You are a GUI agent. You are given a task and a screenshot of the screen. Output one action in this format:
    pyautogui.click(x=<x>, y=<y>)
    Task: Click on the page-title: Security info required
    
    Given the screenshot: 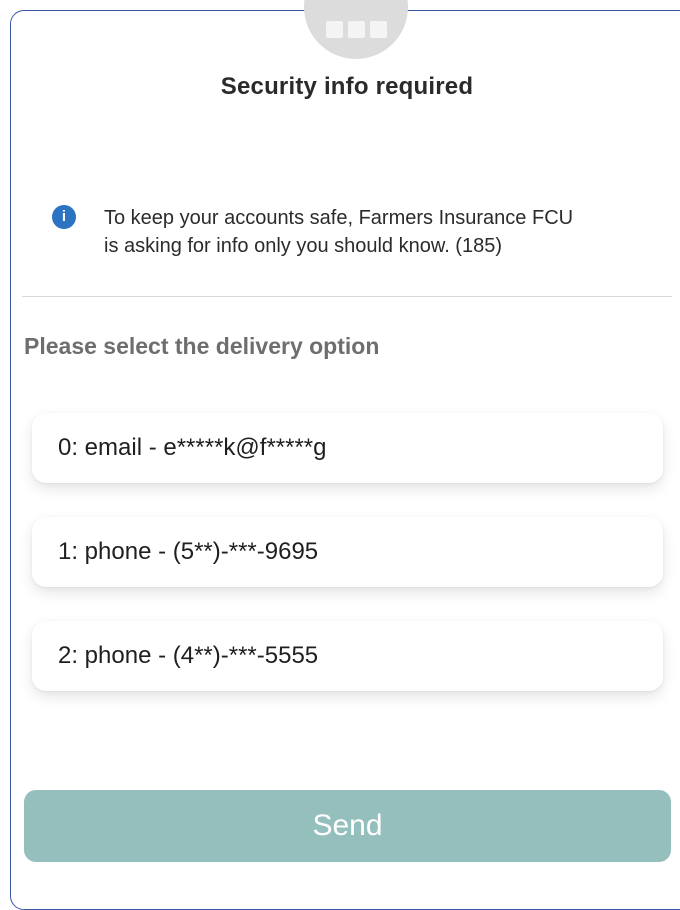 What is the action you would take?
    pyautogui.click(x=347, y=86)
    